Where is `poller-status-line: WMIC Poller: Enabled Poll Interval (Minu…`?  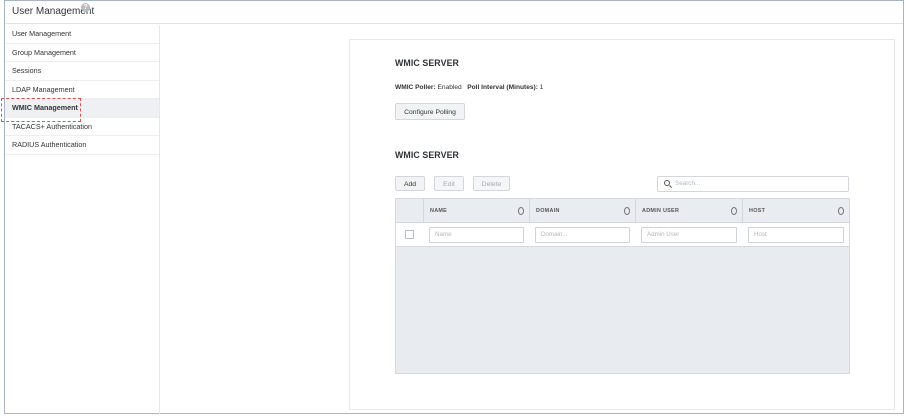
poller-status-line: WMIC Poller: Enabled Poll Interval (Minu… is located at coordinates (469, 87).